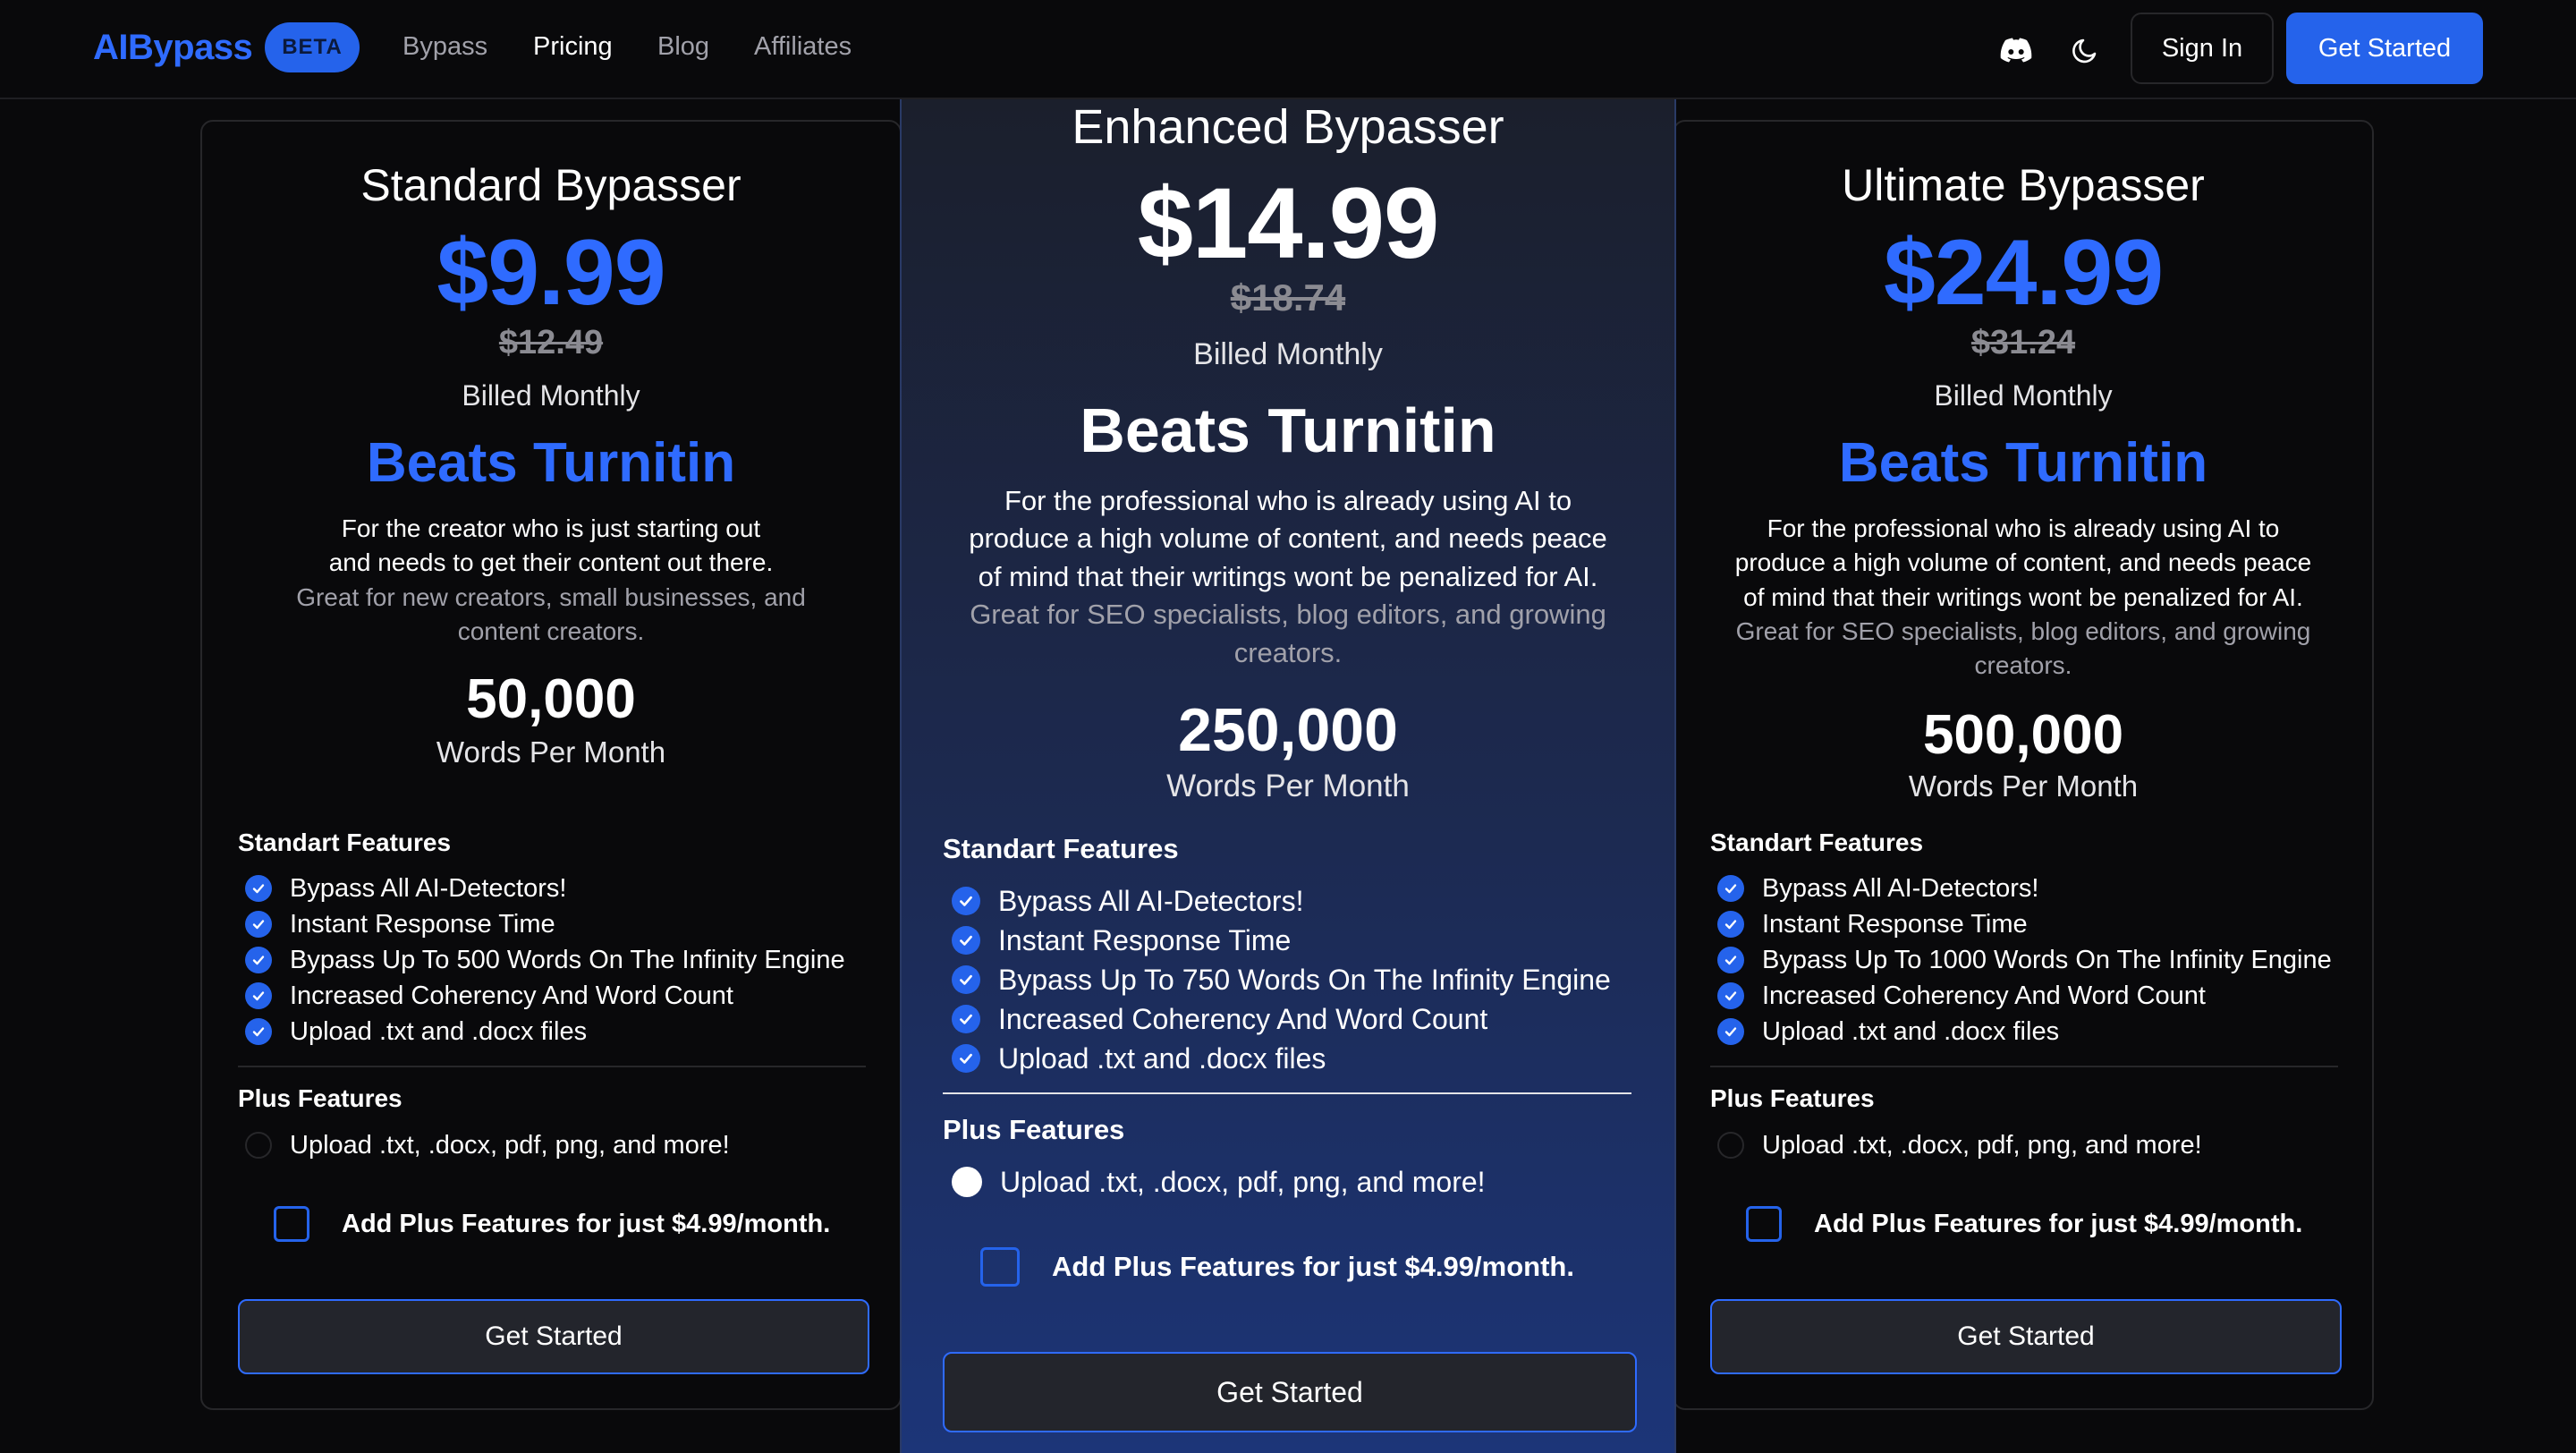 The width and height of the screenshot is (2576, 1453). What do you see at coordinates (551, 699) in the screenshot?
I see `word-limit: 50,000` at bounding box center [551, 699].